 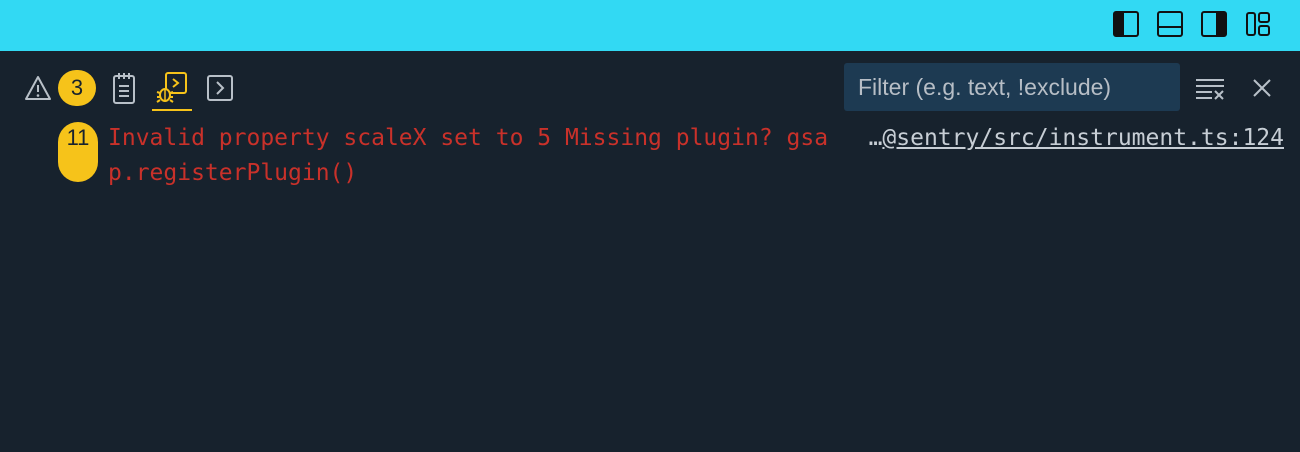 I want to click on title-bar, so click(x=650, y=25).